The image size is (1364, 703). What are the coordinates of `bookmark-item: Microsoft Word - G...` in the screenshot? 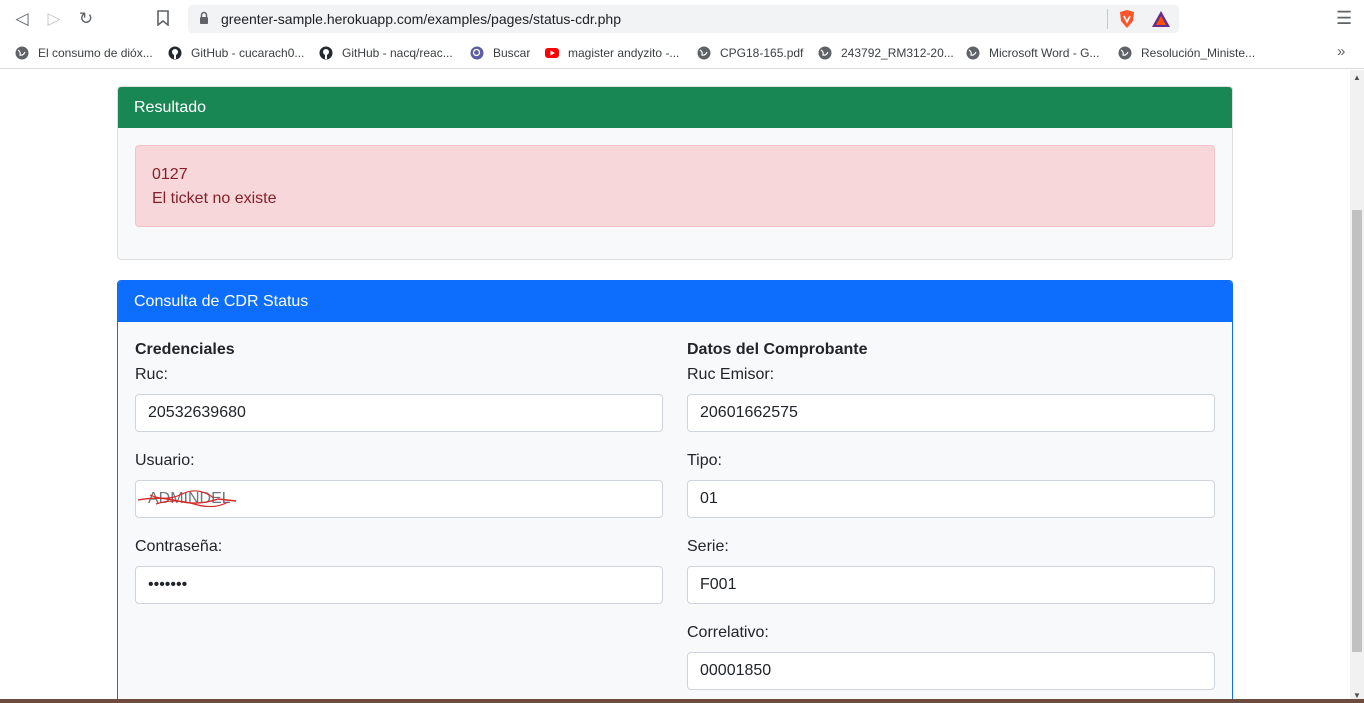 It's located at (1032, 53).